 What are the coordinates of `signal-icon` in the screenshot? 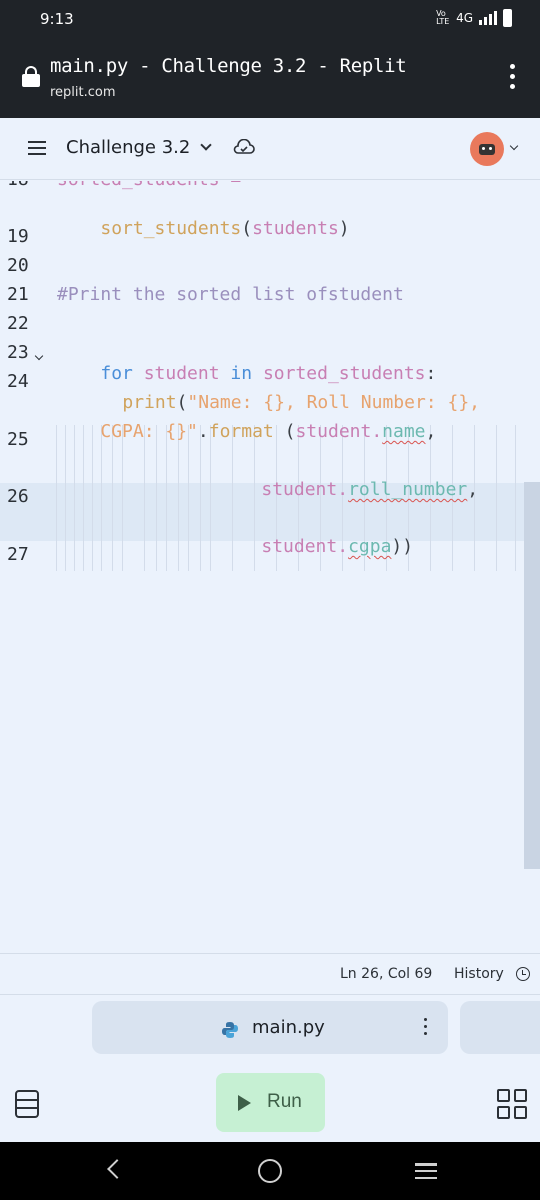 It's located at (488, 18).